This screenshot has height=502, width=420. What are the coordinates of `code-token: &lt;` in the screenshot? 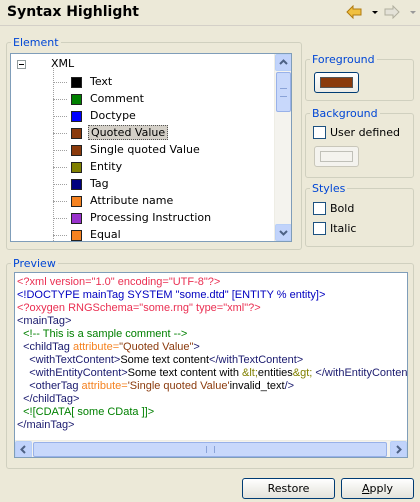 It's located at (250, 373).